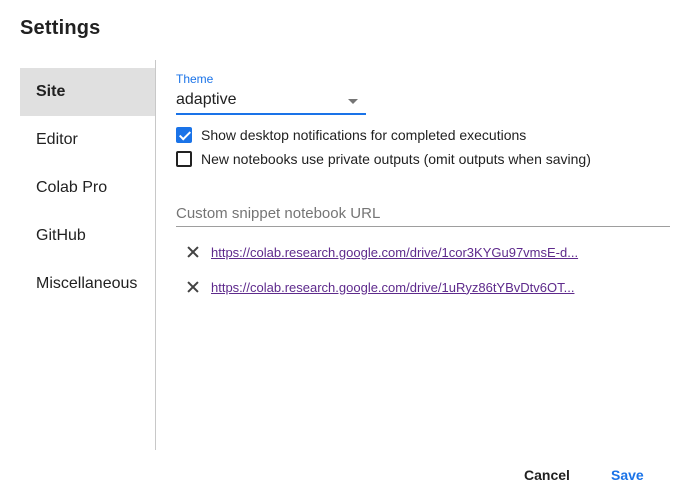 This screenshot has height=498, width=695. What do you see at coordinates (60, 28) in the screenshot?
I see `dialog-title: Settings` at bounding box center [60, 28].